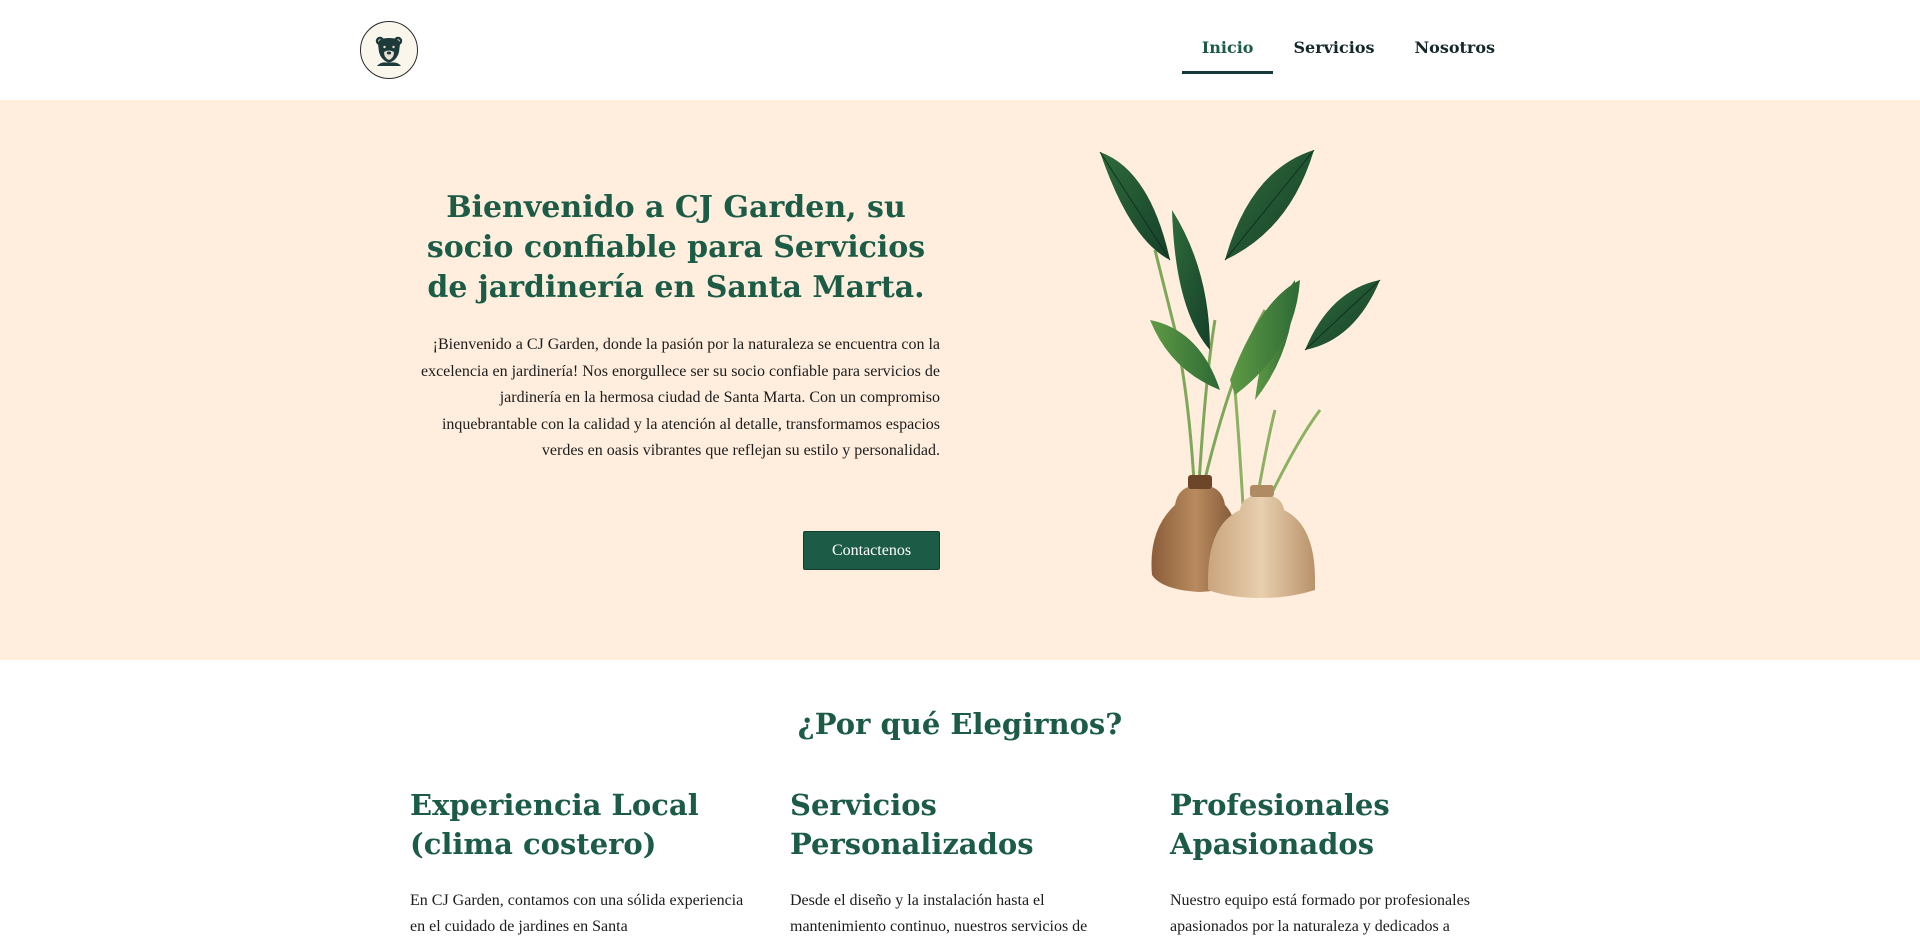 The image size is (1920, 945). I want to click on nav-link-servicios: Servicios, so click(1333, 52).